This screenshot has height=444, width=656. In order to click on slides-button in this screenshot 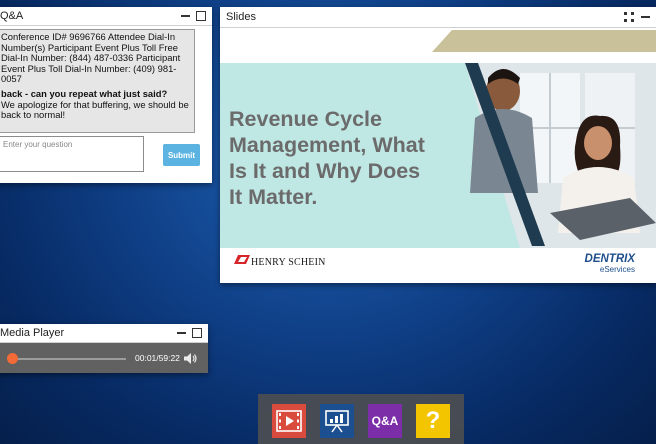, I will do `click(337, 421)`.